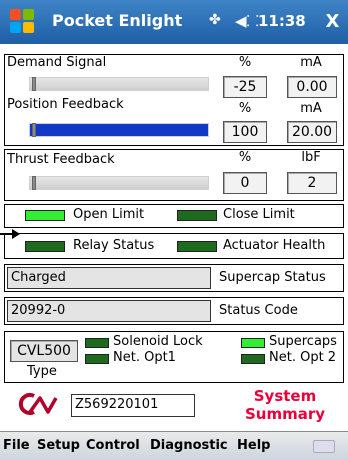 Image resolution: width=348 pixels, height=459 pixels. Describe the element at coordinates (114, 245) in the screenshot. I see `relay-status-label: Relay Status` at that location.